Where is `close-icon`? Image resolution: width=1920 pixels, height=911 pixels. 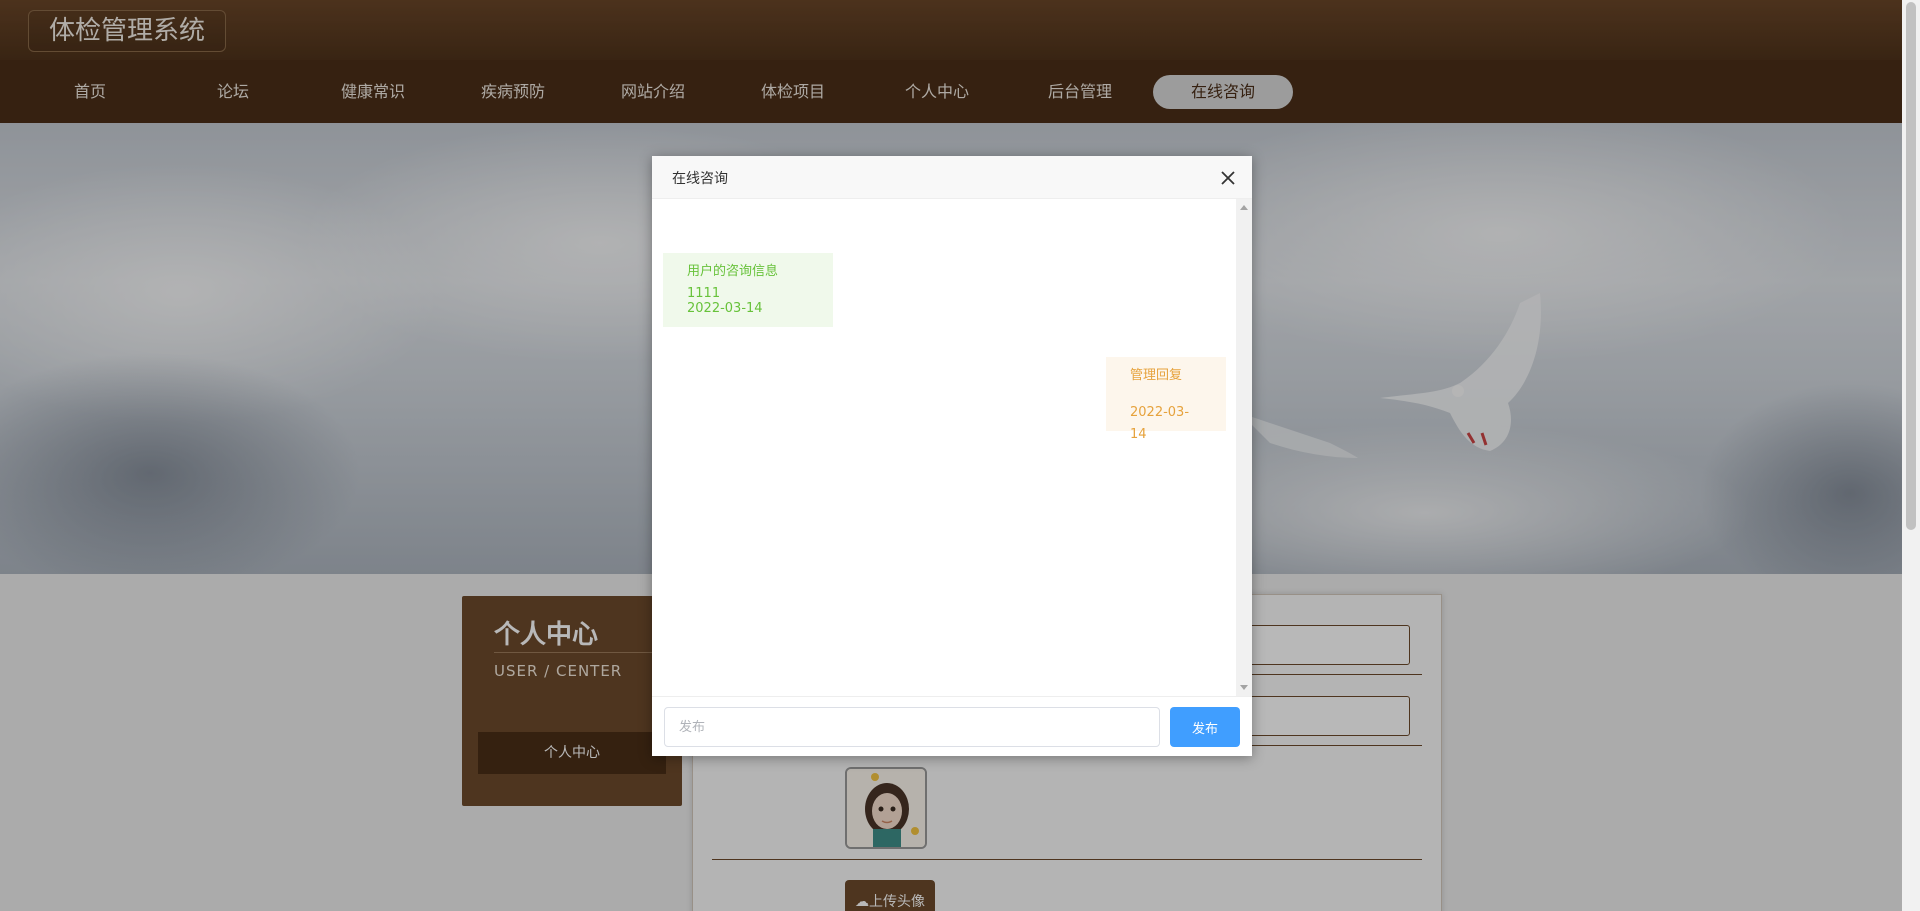
close-icon is located at coordinates (1228, 178).